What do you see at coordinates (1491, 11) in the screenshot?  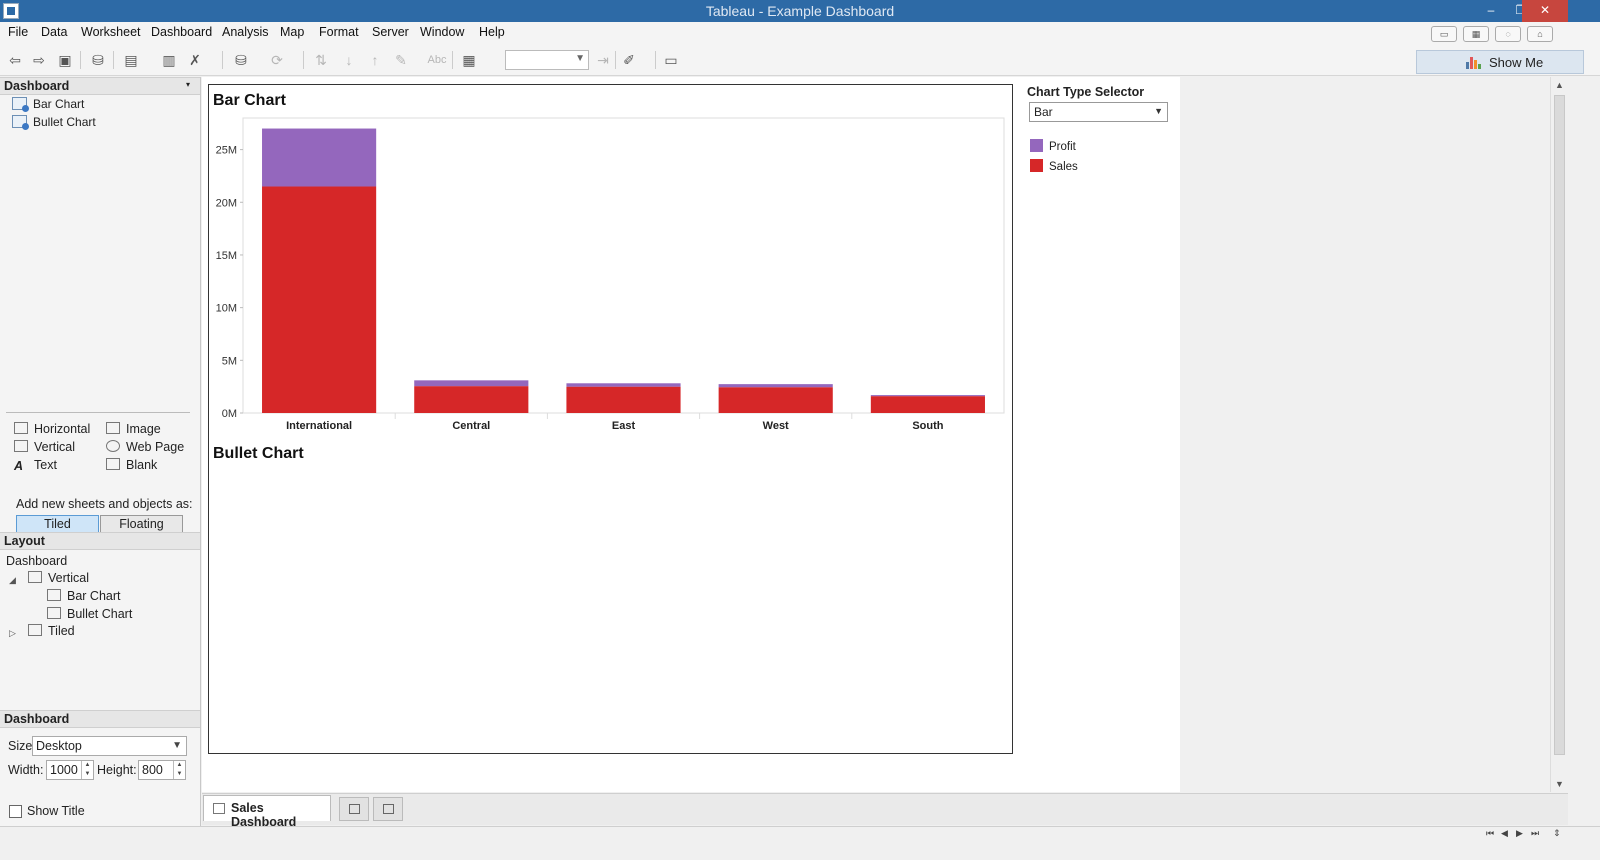 I see `minimize-button: –` at bounding box center [1491, 11].